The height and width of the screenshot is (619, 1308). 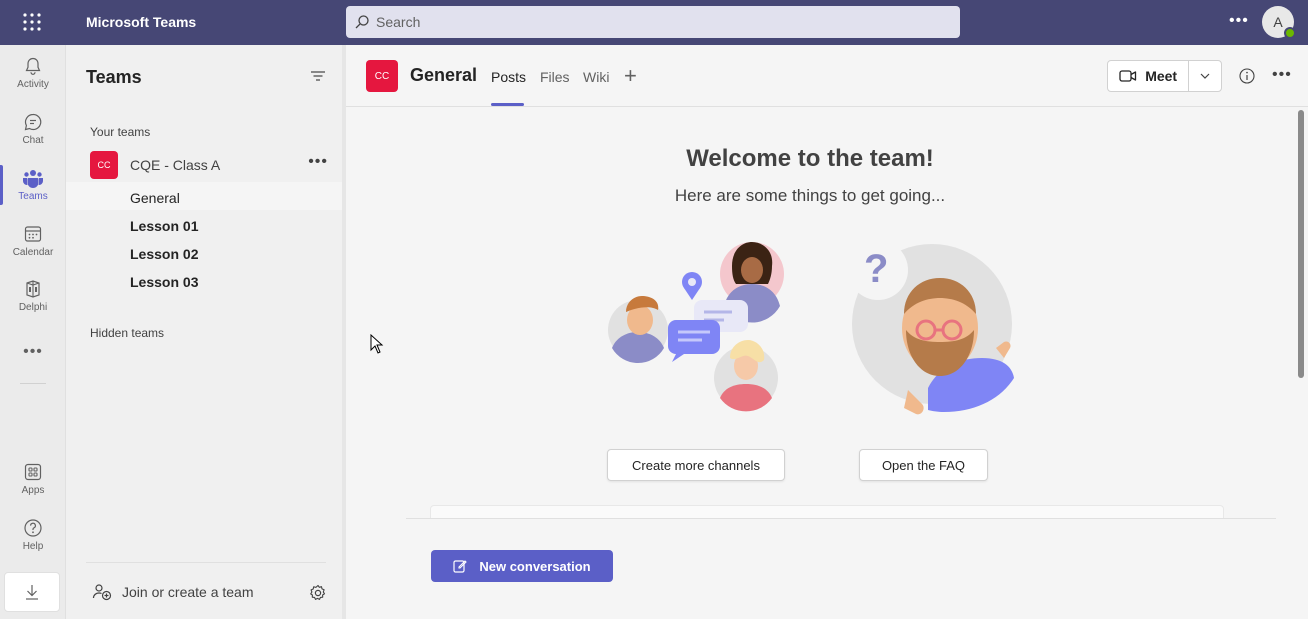 I want to click on rail-item-apps: Apps, so click(x=33, y=479).